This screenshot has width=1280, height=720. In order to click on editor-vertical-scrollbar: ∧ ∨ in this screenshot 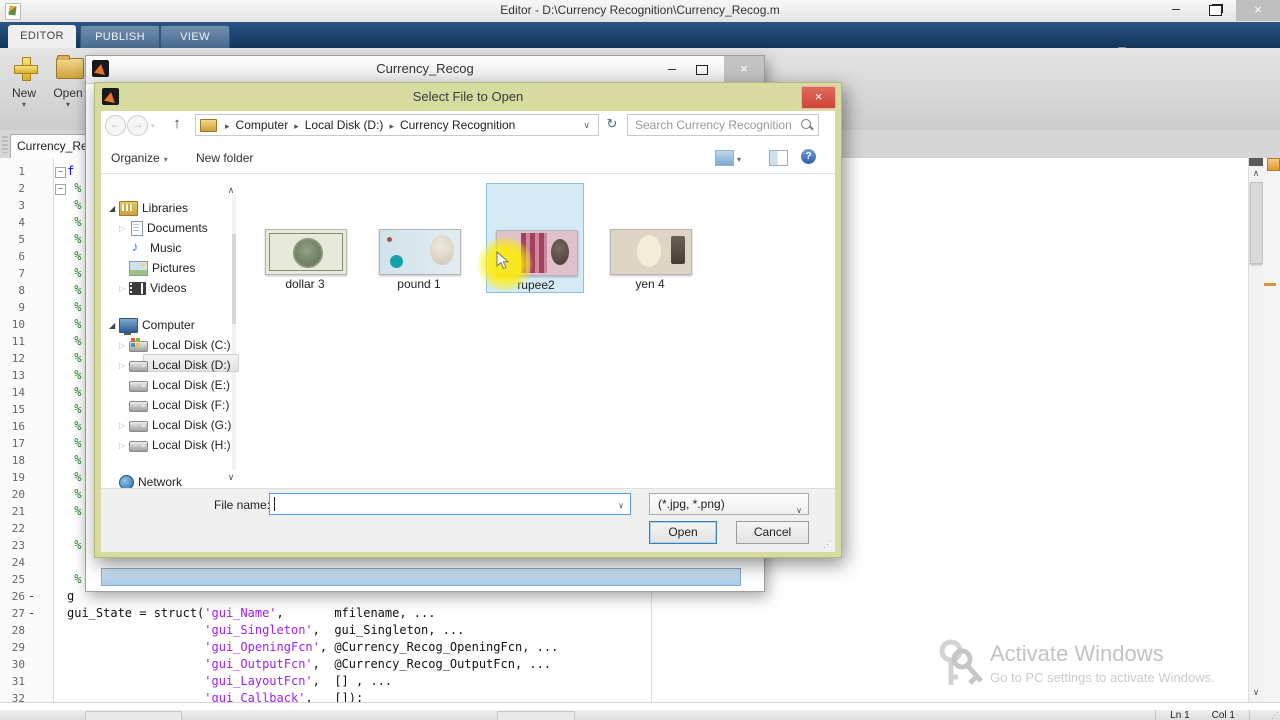, I will do `click(1255, 430)`.